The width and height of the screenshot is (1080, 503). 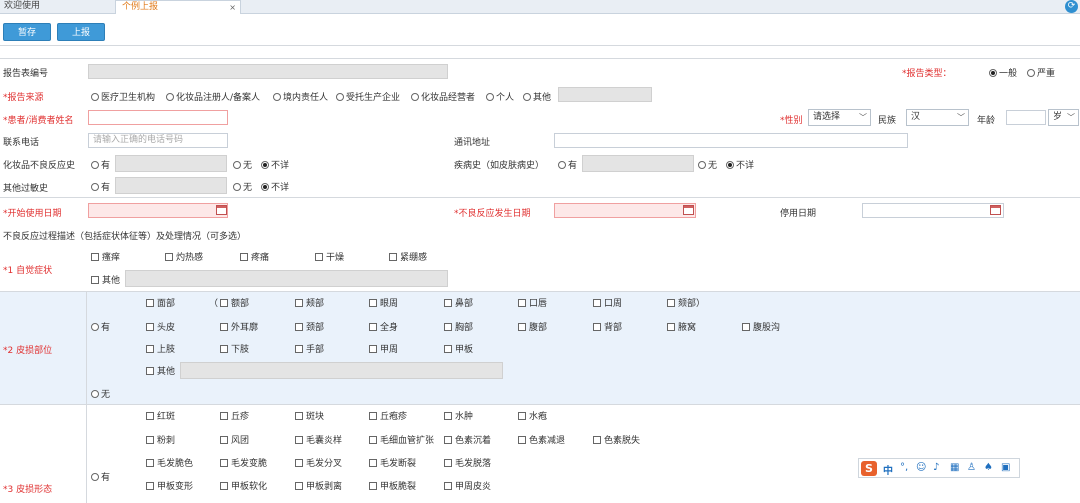 What do you see at coordinates (234, 439) in the screenshot?
I see `sec3-option: 风团` at bounding box center [234, 439].